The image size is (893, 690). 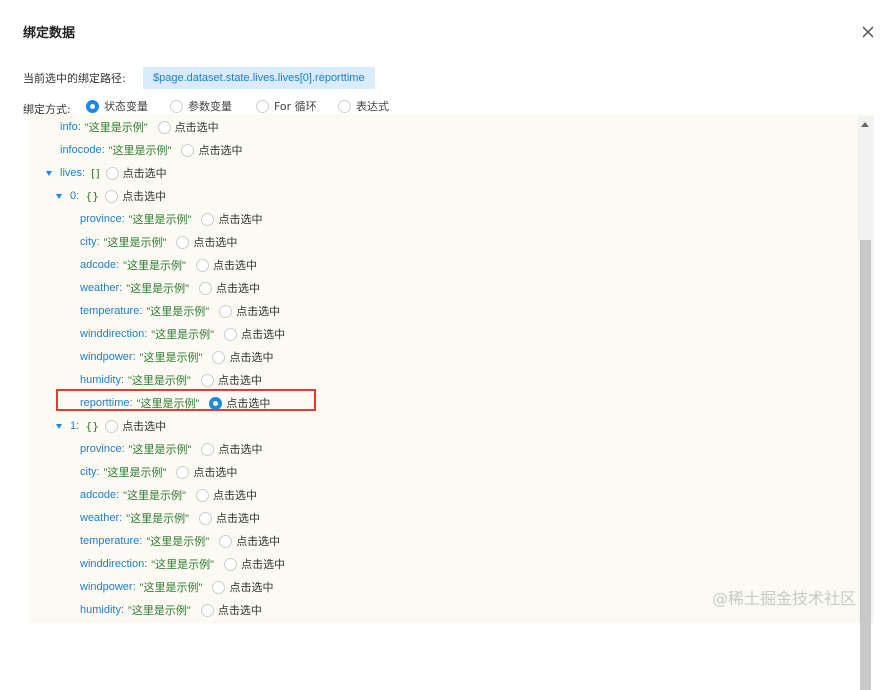 What do you see at coordinates (75, 196) in the screenshot?
I see `tree-key: 0:` at bounding box center [75, 196].